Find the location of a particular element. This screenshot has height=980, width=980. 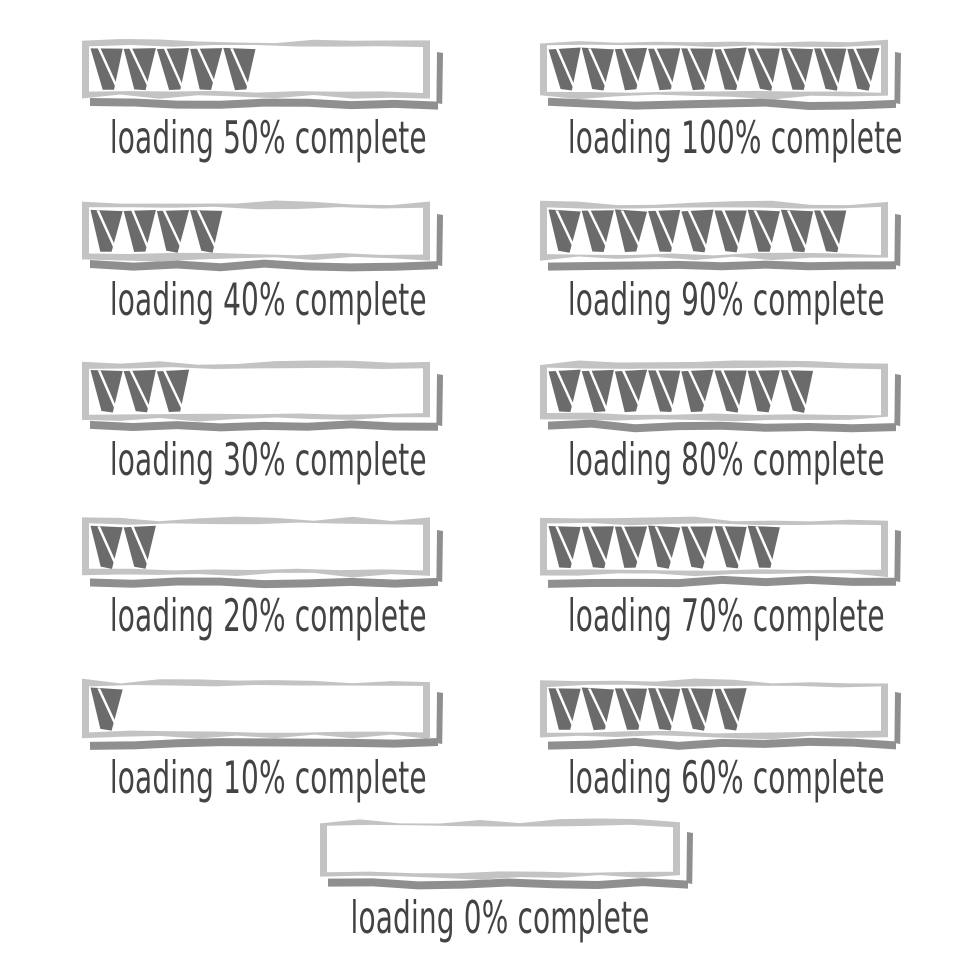

progress-bar-40: loading 40% complete is located at coordinates (262, 263).